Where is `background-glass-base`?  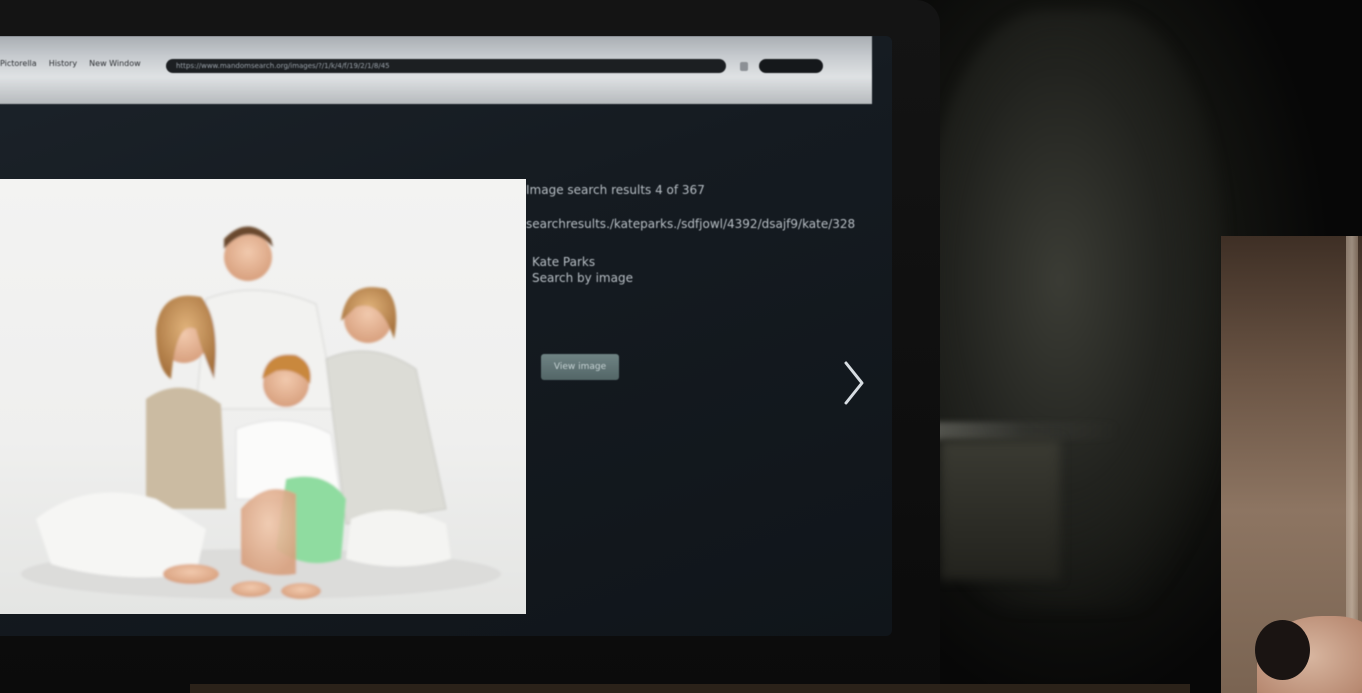 background-glass-base is located at coordinates (1000, 510).